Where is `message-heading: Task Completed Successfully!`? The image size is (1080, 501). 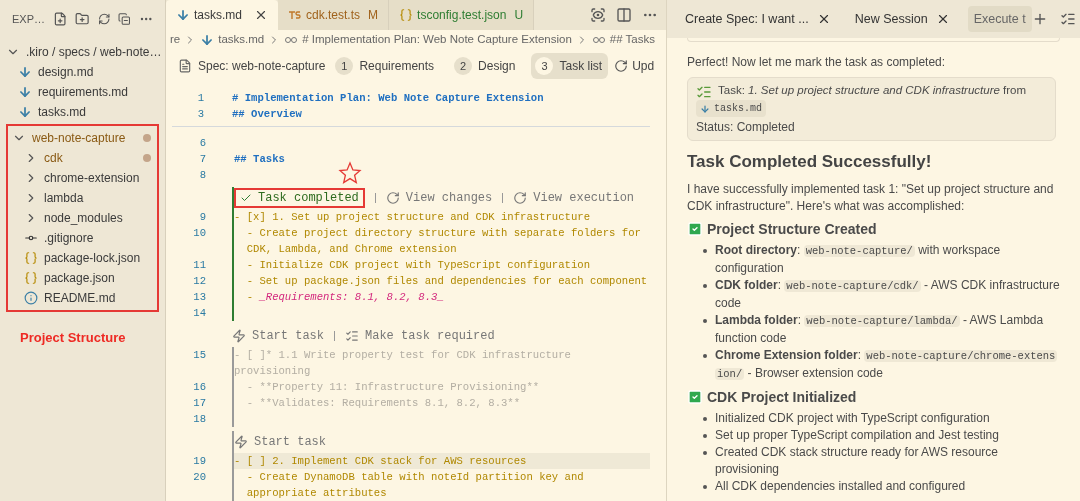 message-heading: Task Completed Successfully! is located at coordinates (810, 161).